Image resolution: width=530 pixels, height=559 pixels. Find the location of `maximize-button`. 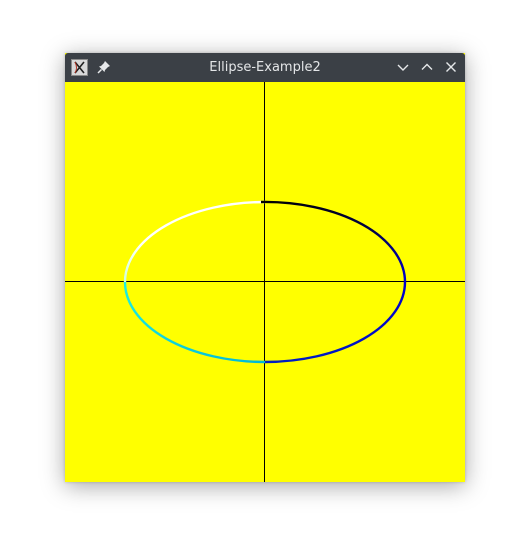

maximize-button is located at coordinates (427, 67).